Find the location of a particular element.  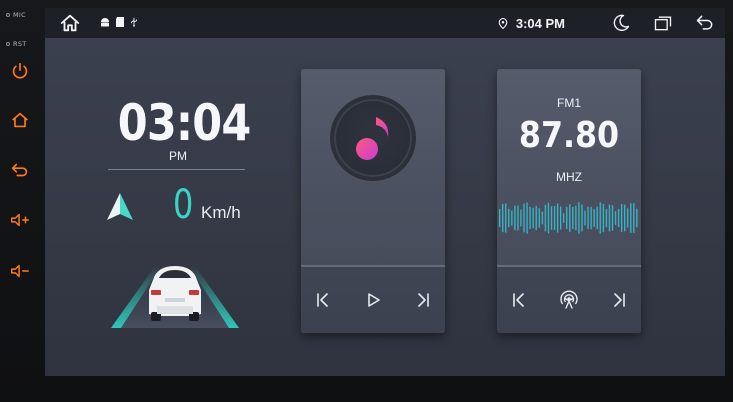

status-time: 3:04 PM is located at coordinates (540, 23).